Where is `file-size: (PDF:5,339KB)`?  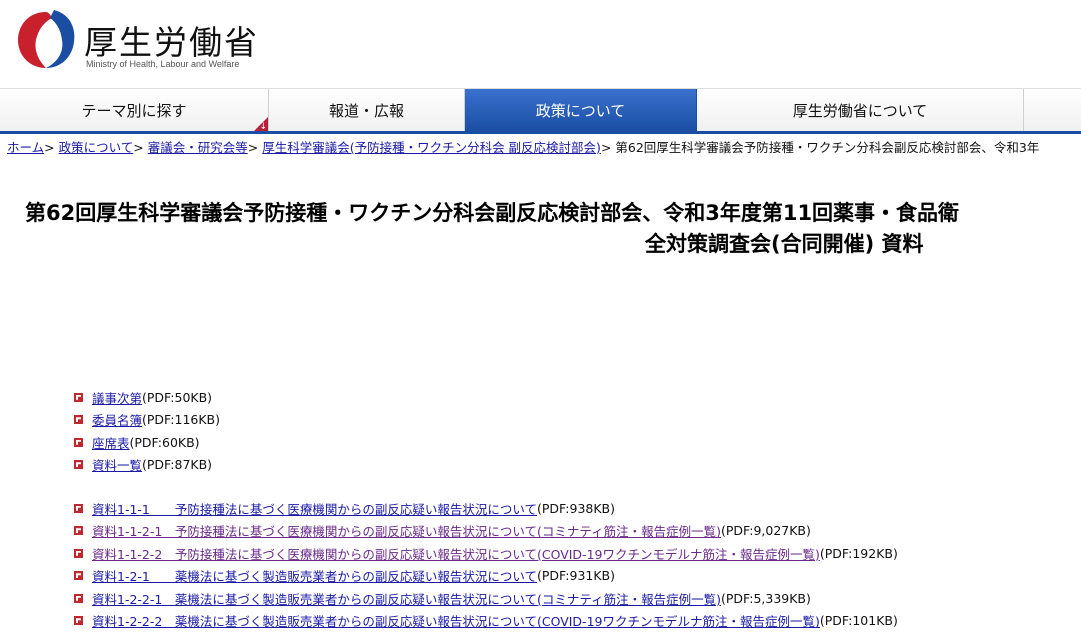
file-size: (PDF:5,339KB) is located at coordinates (766, 598).